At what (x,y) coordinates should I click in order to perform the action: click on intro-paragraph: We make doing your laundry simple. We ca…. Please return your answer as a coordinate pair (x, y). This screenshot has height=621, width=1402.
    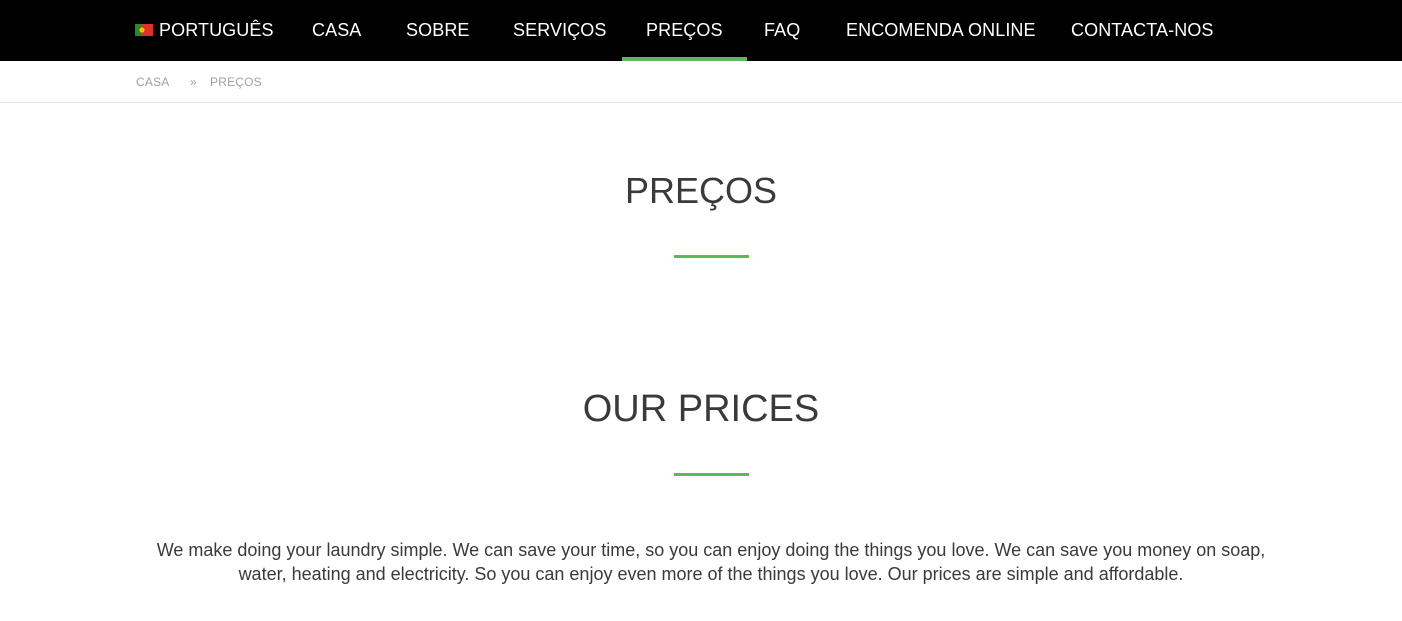
    Looking at the image, I should click on (711, 562).